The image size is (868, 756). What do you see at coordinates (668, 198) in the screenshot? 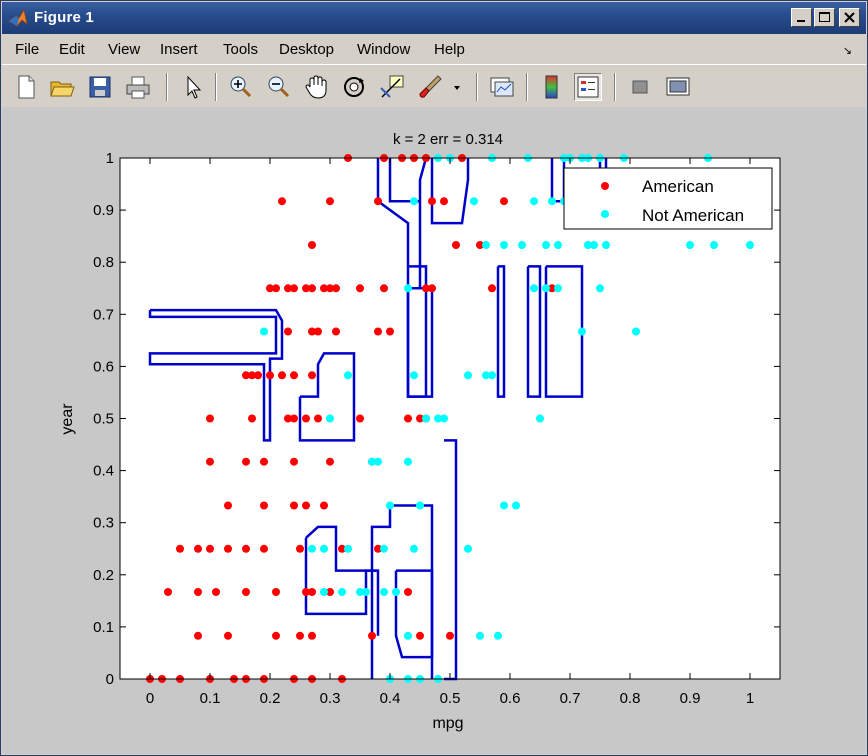
I see `legend: American Not American` at bounding box center [668, 198].